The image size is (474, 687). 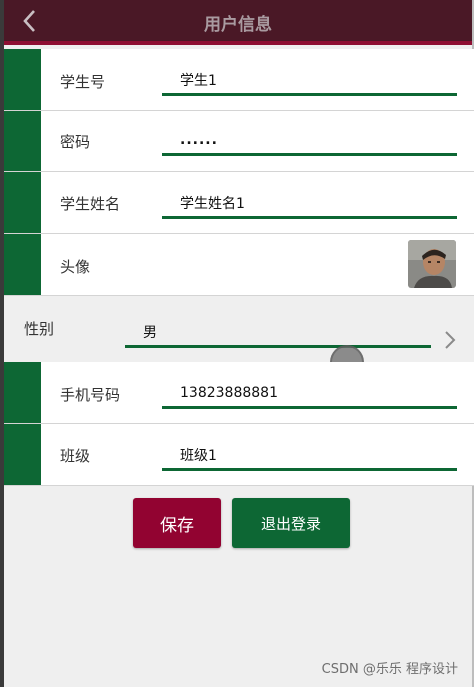 I want to click on student-name-row: 学生姓名, so click(x=239, y=203).